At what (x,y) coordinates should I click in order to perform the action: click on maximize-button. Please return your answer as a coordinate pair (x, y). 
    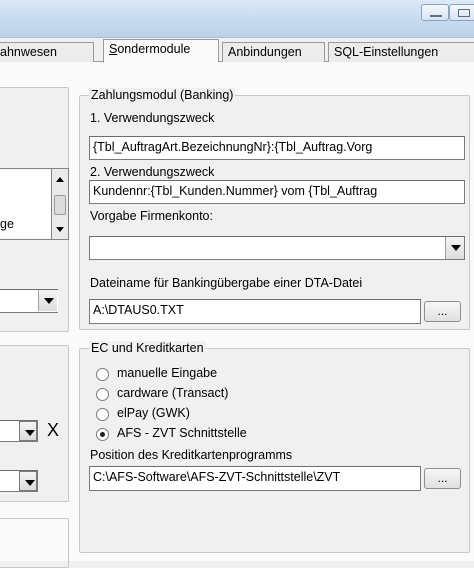
    Looking at the image, I should click on (461, 12).